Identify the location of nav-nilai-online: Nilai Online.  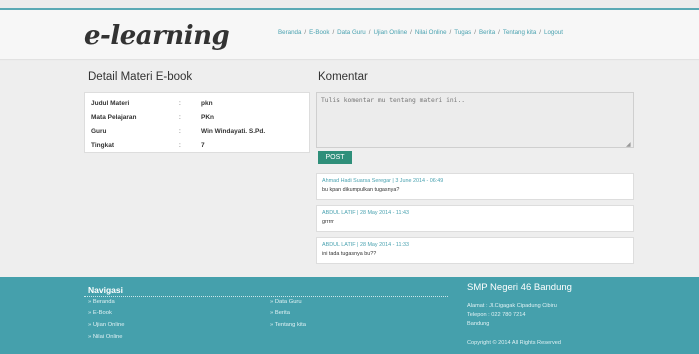
(431, 32).